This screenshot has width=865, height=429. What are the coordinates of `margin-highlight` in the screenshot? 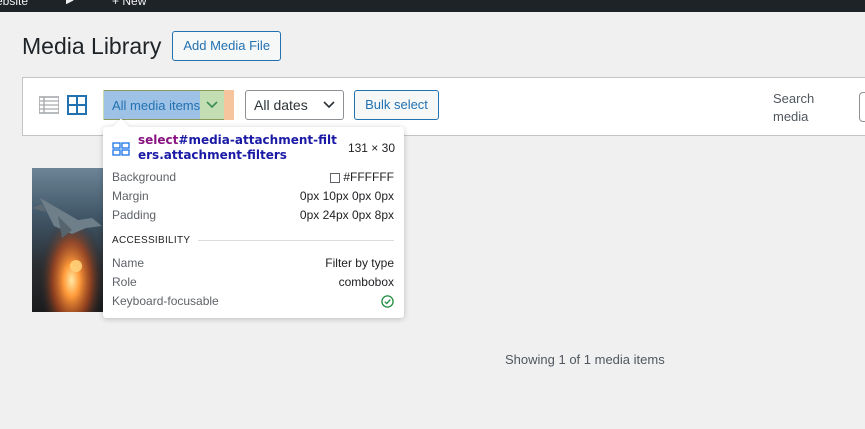 It's located at (229, 105).